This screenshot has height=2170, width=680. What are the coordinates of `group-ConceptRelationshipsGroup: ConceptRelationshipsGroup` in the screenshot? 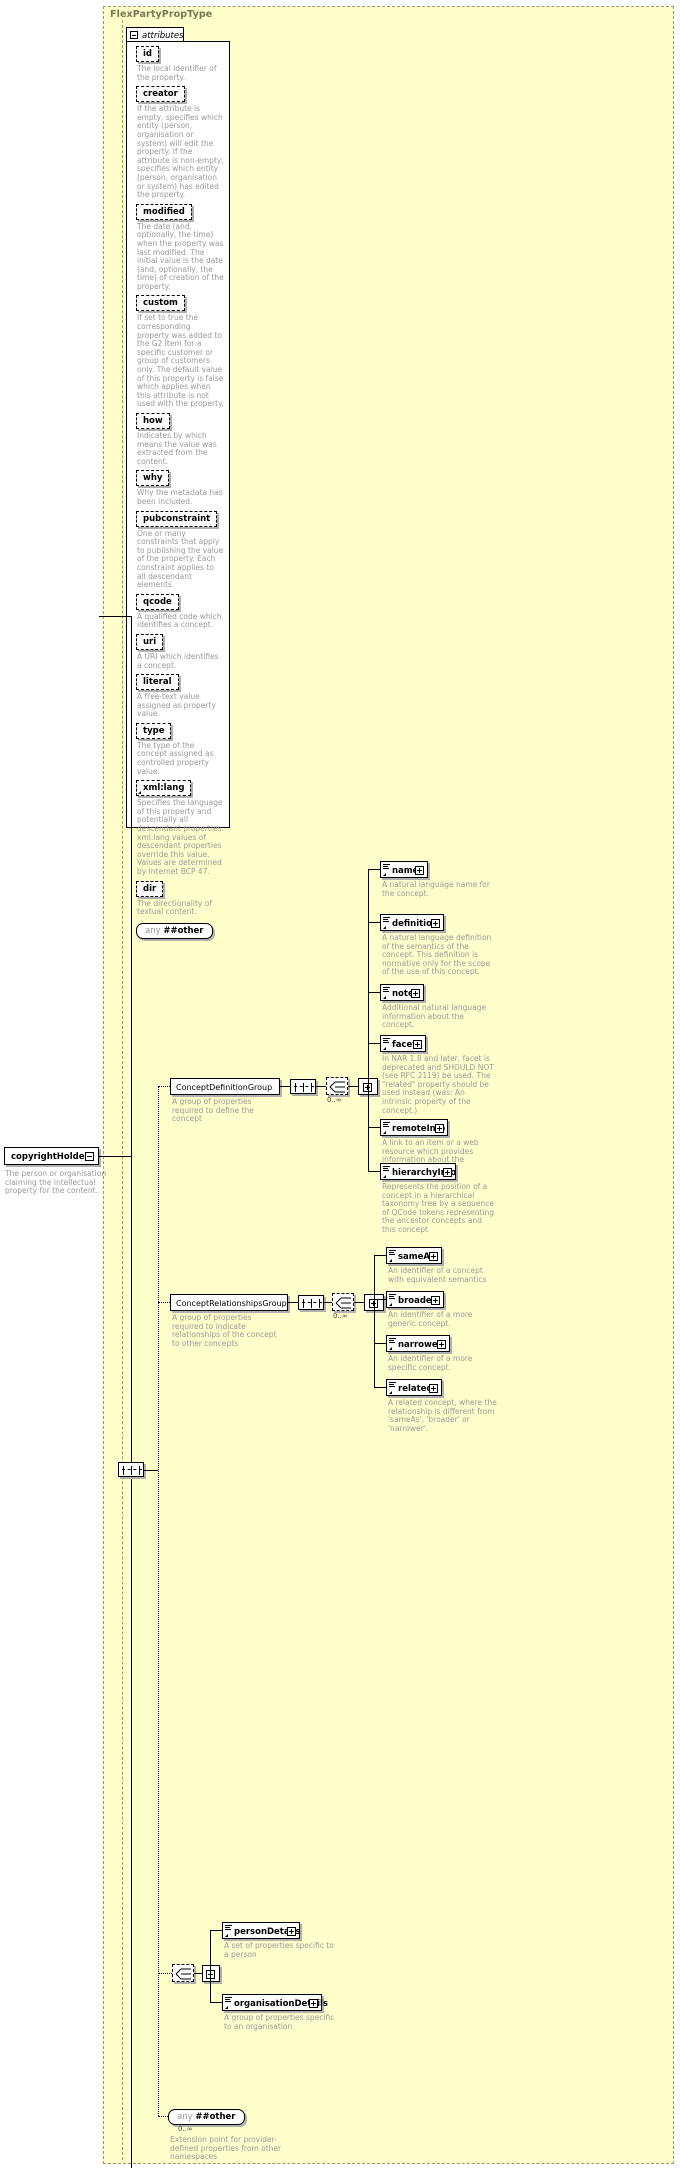 It's located at (229, 1302).